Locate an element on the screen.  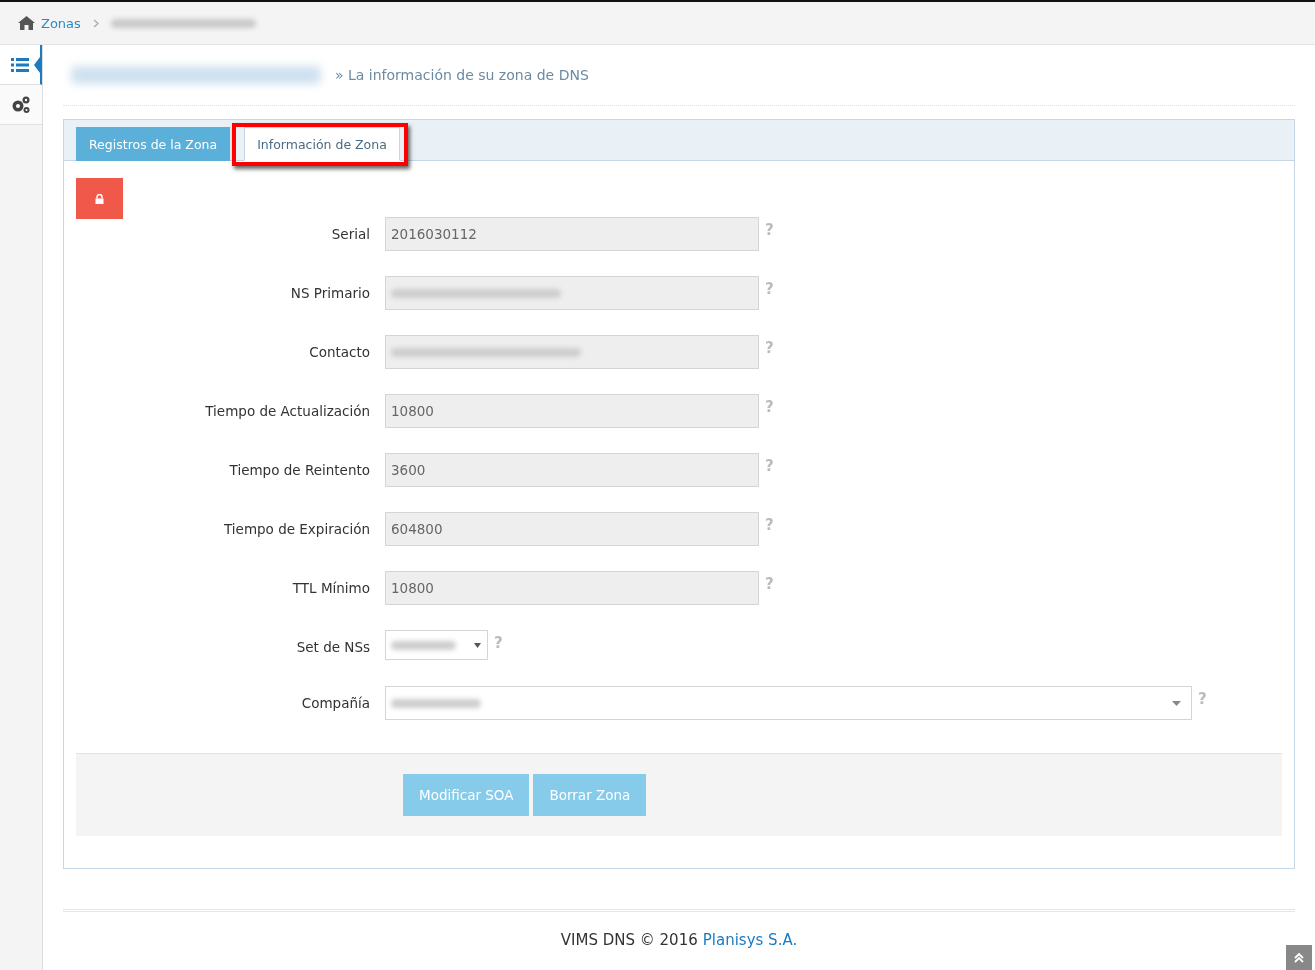
tab: Registros de la Zona is located at coordinates (153, 144).